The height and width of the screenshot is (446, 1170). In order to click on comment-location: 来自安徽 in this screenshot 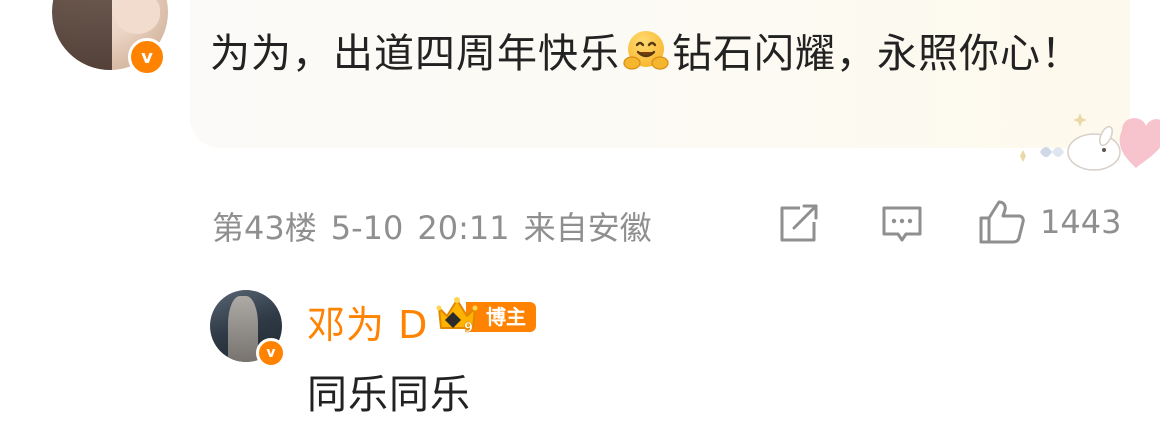, I will do `click(587, 228)`.